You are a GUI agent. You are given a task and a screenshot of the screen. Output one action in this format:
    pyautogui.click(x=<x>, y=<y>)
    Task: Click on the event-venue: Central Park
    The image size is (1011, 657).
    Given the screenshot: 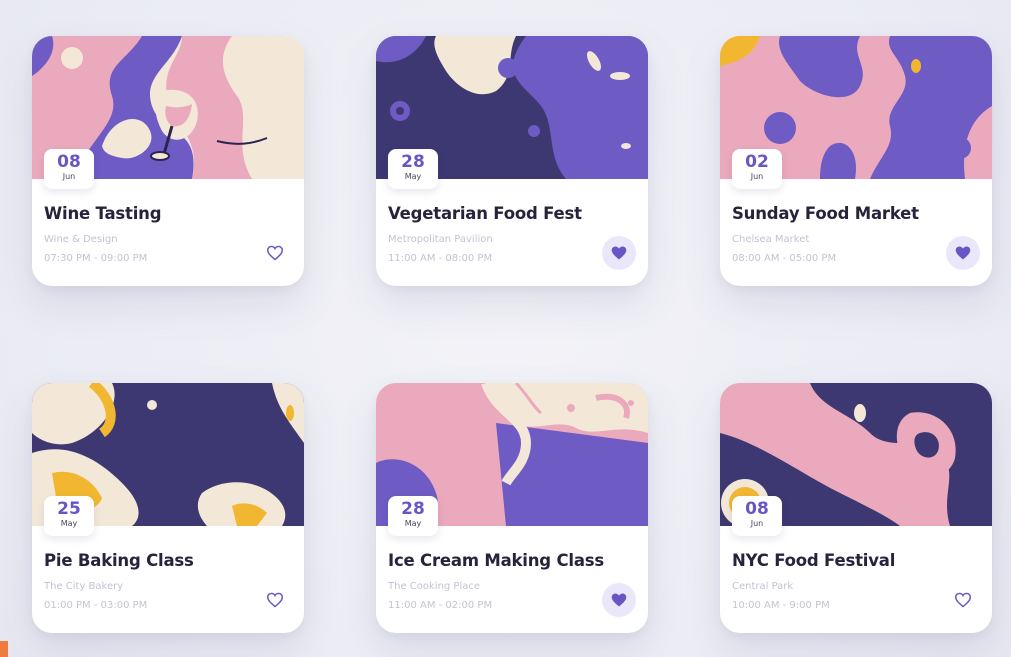 What is the action you would take?
    pyautogui.click(x=763, y=586)
    